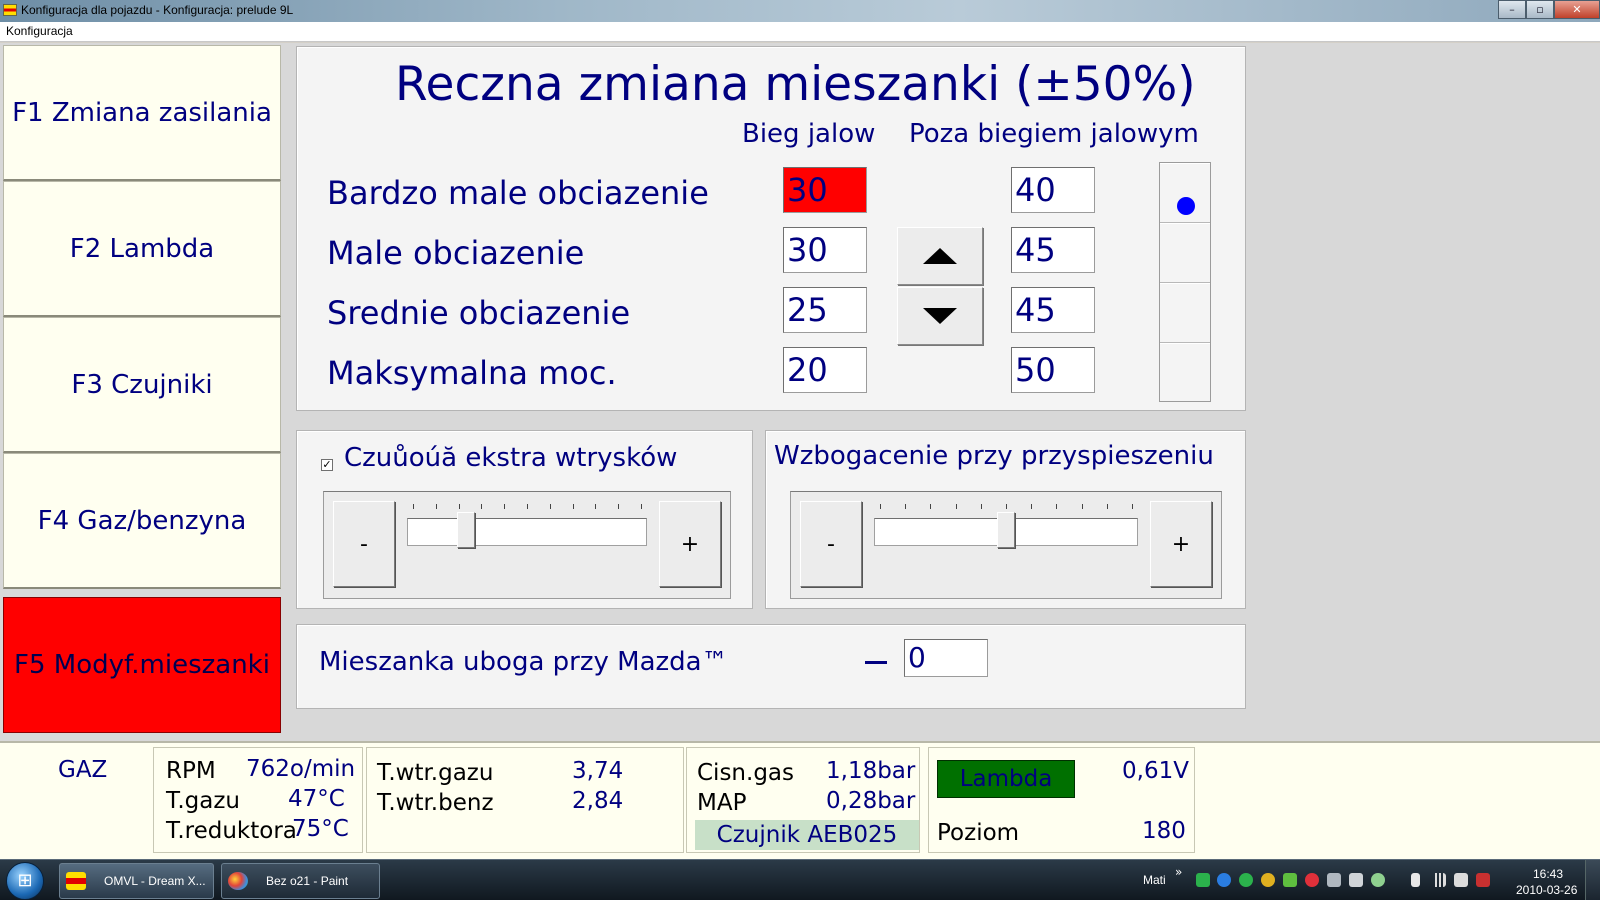 This screenshot has width=1600, height=900. What do you see at coordinates (1548, 874) in the screenshot?
I see `clock-time: 16:43` at bounding box center [1548, 874].